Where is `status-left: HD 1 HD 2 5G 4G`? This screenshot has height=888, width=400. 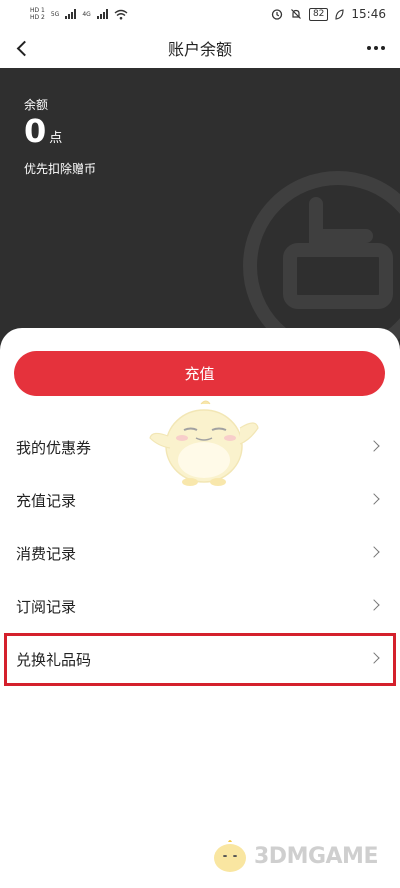
status-left: HD 1 HD 2 5G 4G is located at coordinates (79, 14).